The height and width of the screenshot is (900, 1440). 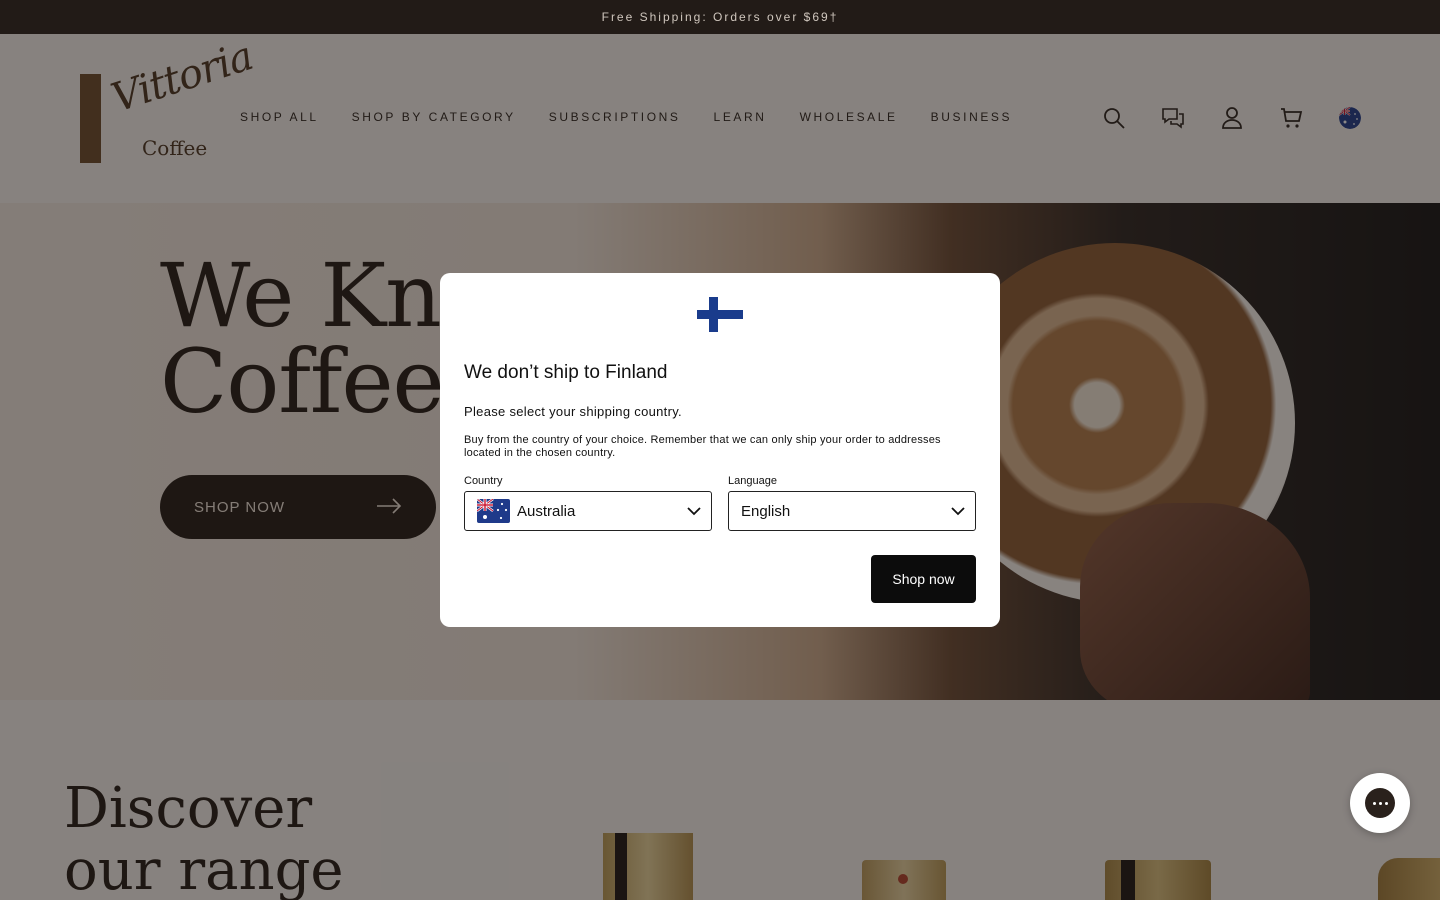 I want to click on modal-title: We don’t ship to Finland, so click(x=566, y=372).